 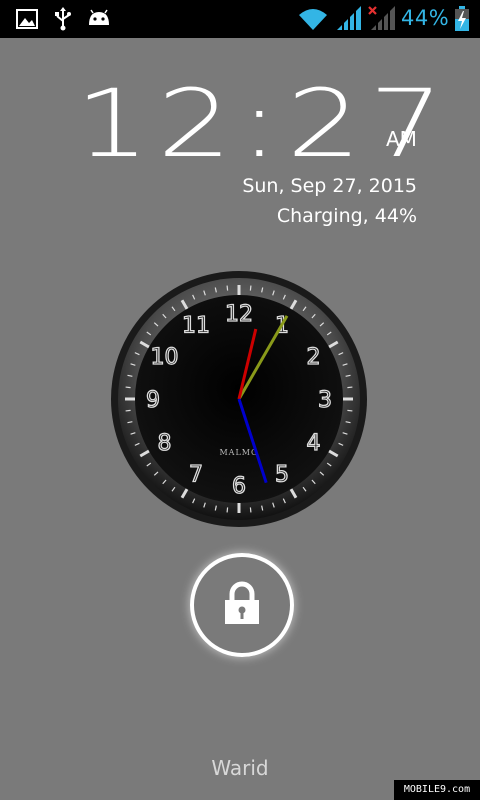 I want to click on clock-brand: MALMO, so click(x=238, y=452).